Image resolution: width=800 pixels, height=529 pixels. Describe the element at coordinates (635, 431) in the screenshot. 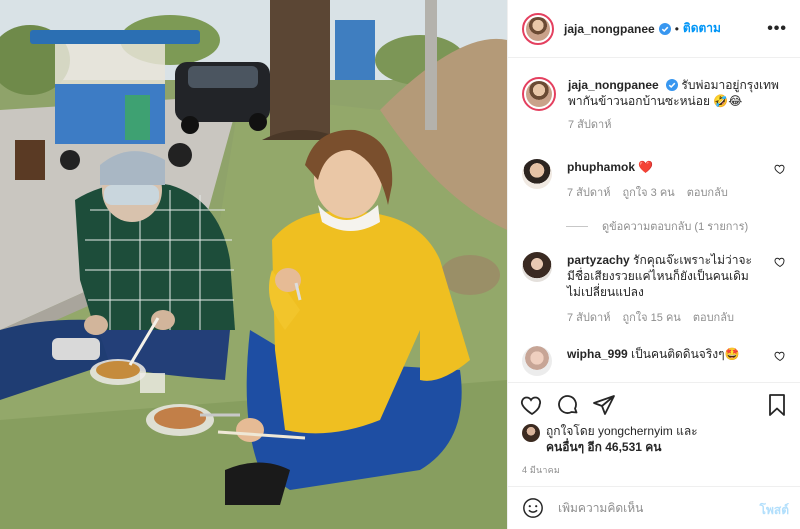

I see `liked-by-user: yongchernyim` at that location.